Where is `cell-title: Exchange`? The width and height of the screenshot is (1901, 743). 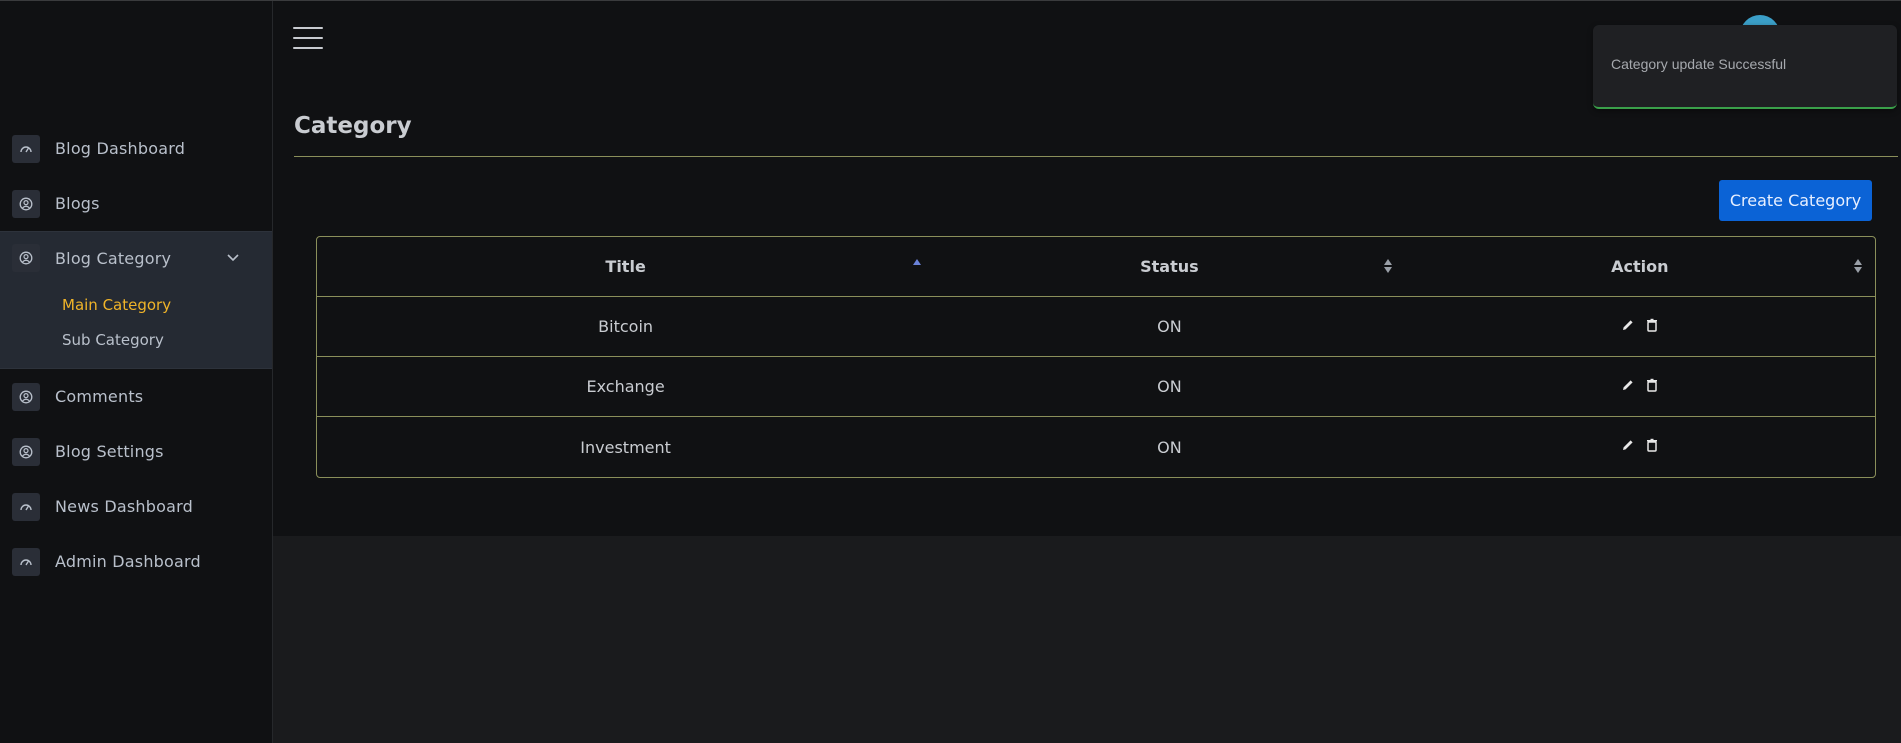
cell-title: Exchange is located at coordinates (625, 386).